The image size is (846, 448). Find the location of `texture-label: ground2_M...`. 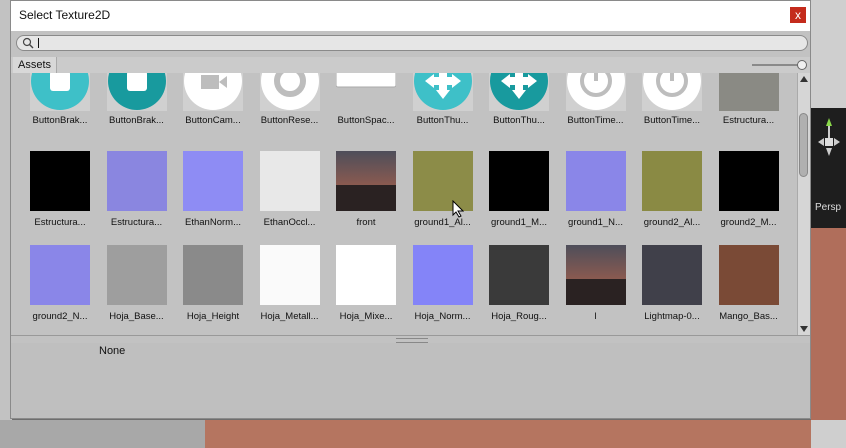

texture-label: ground2_M... is located at coordinates (748, 222).